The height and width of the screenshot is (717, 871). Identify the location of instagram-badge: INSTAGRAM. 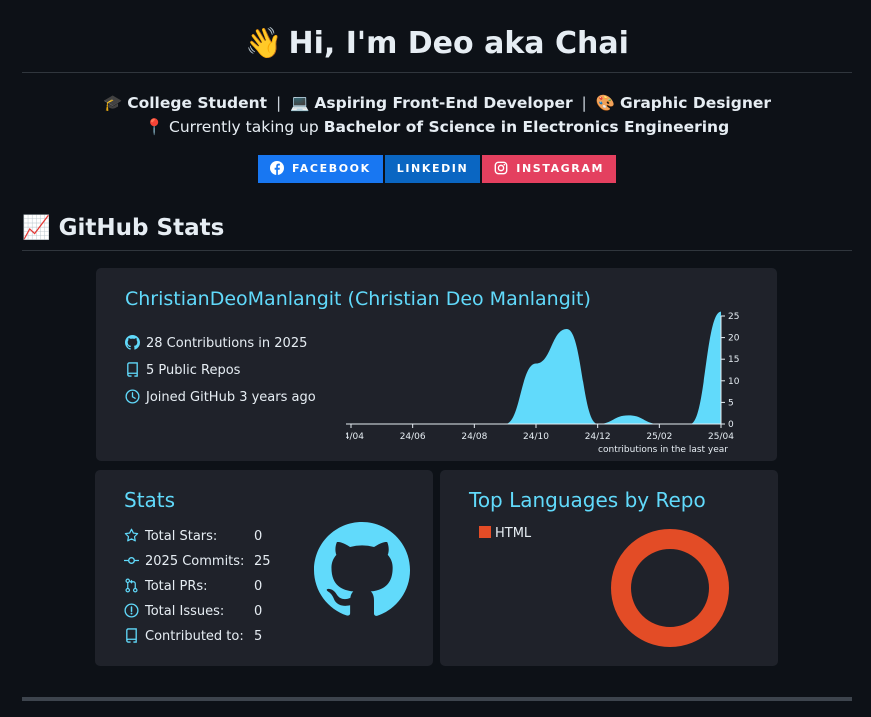
(549, 169).